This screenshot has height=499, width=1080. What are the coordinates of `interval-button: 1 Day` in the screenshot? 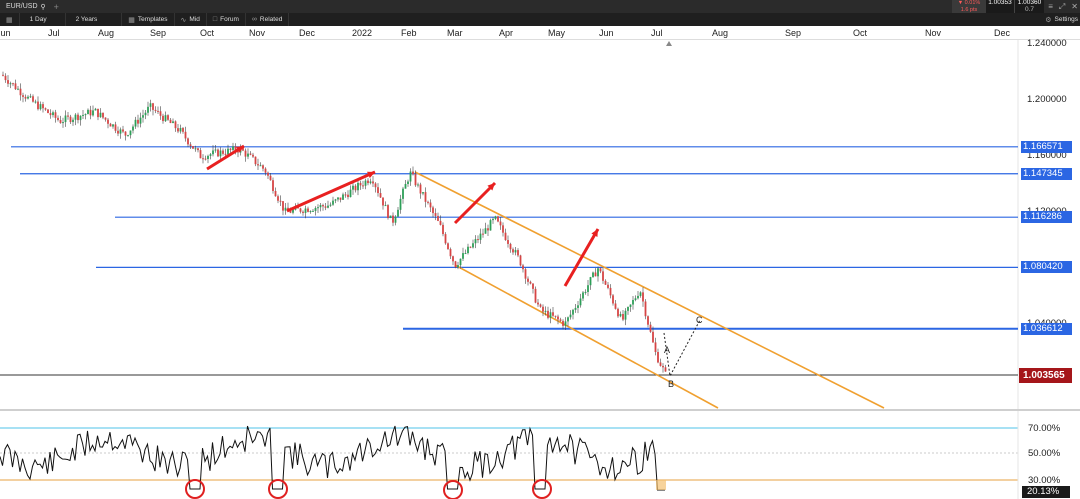 It's located at (43, 19).